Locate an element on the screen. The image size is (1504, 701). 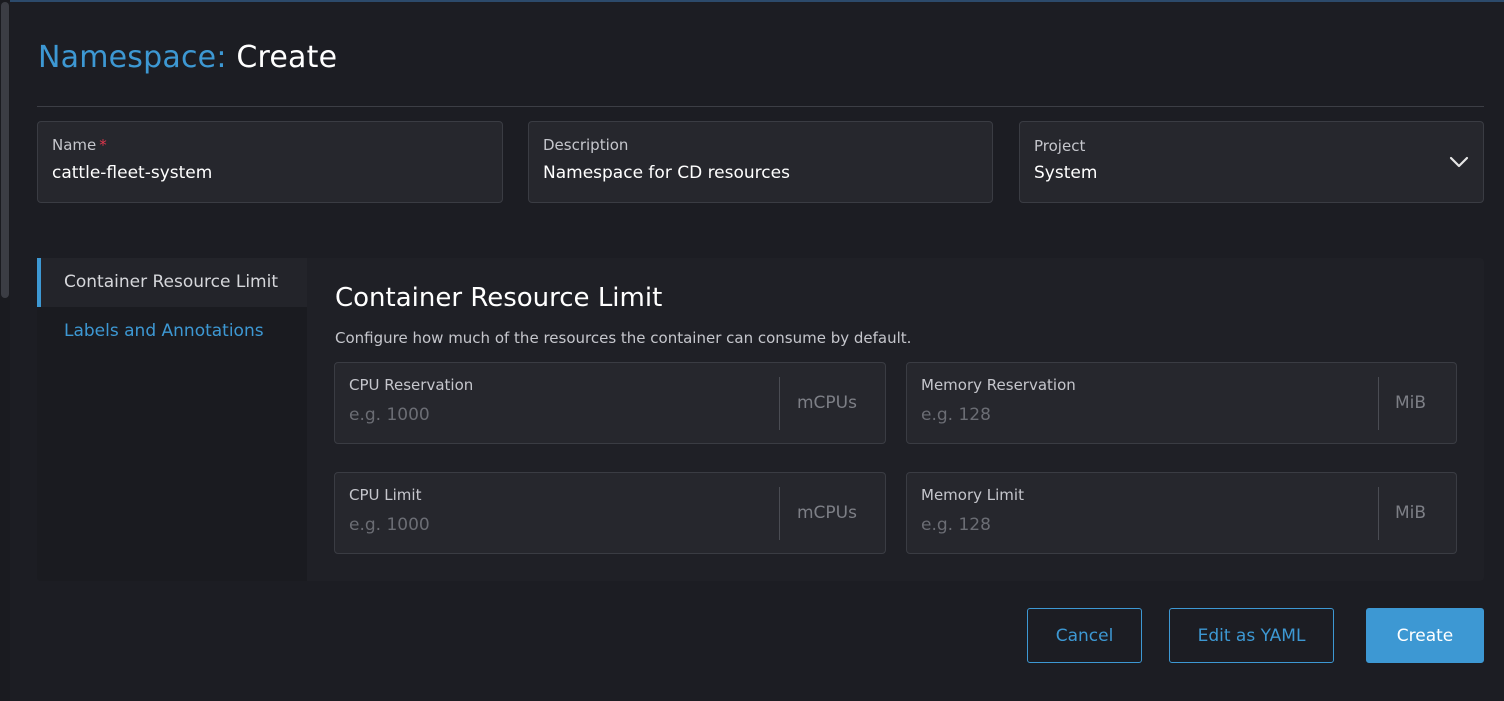
memory-reservation-unit: MiB is located at coordinates (1411, 403).